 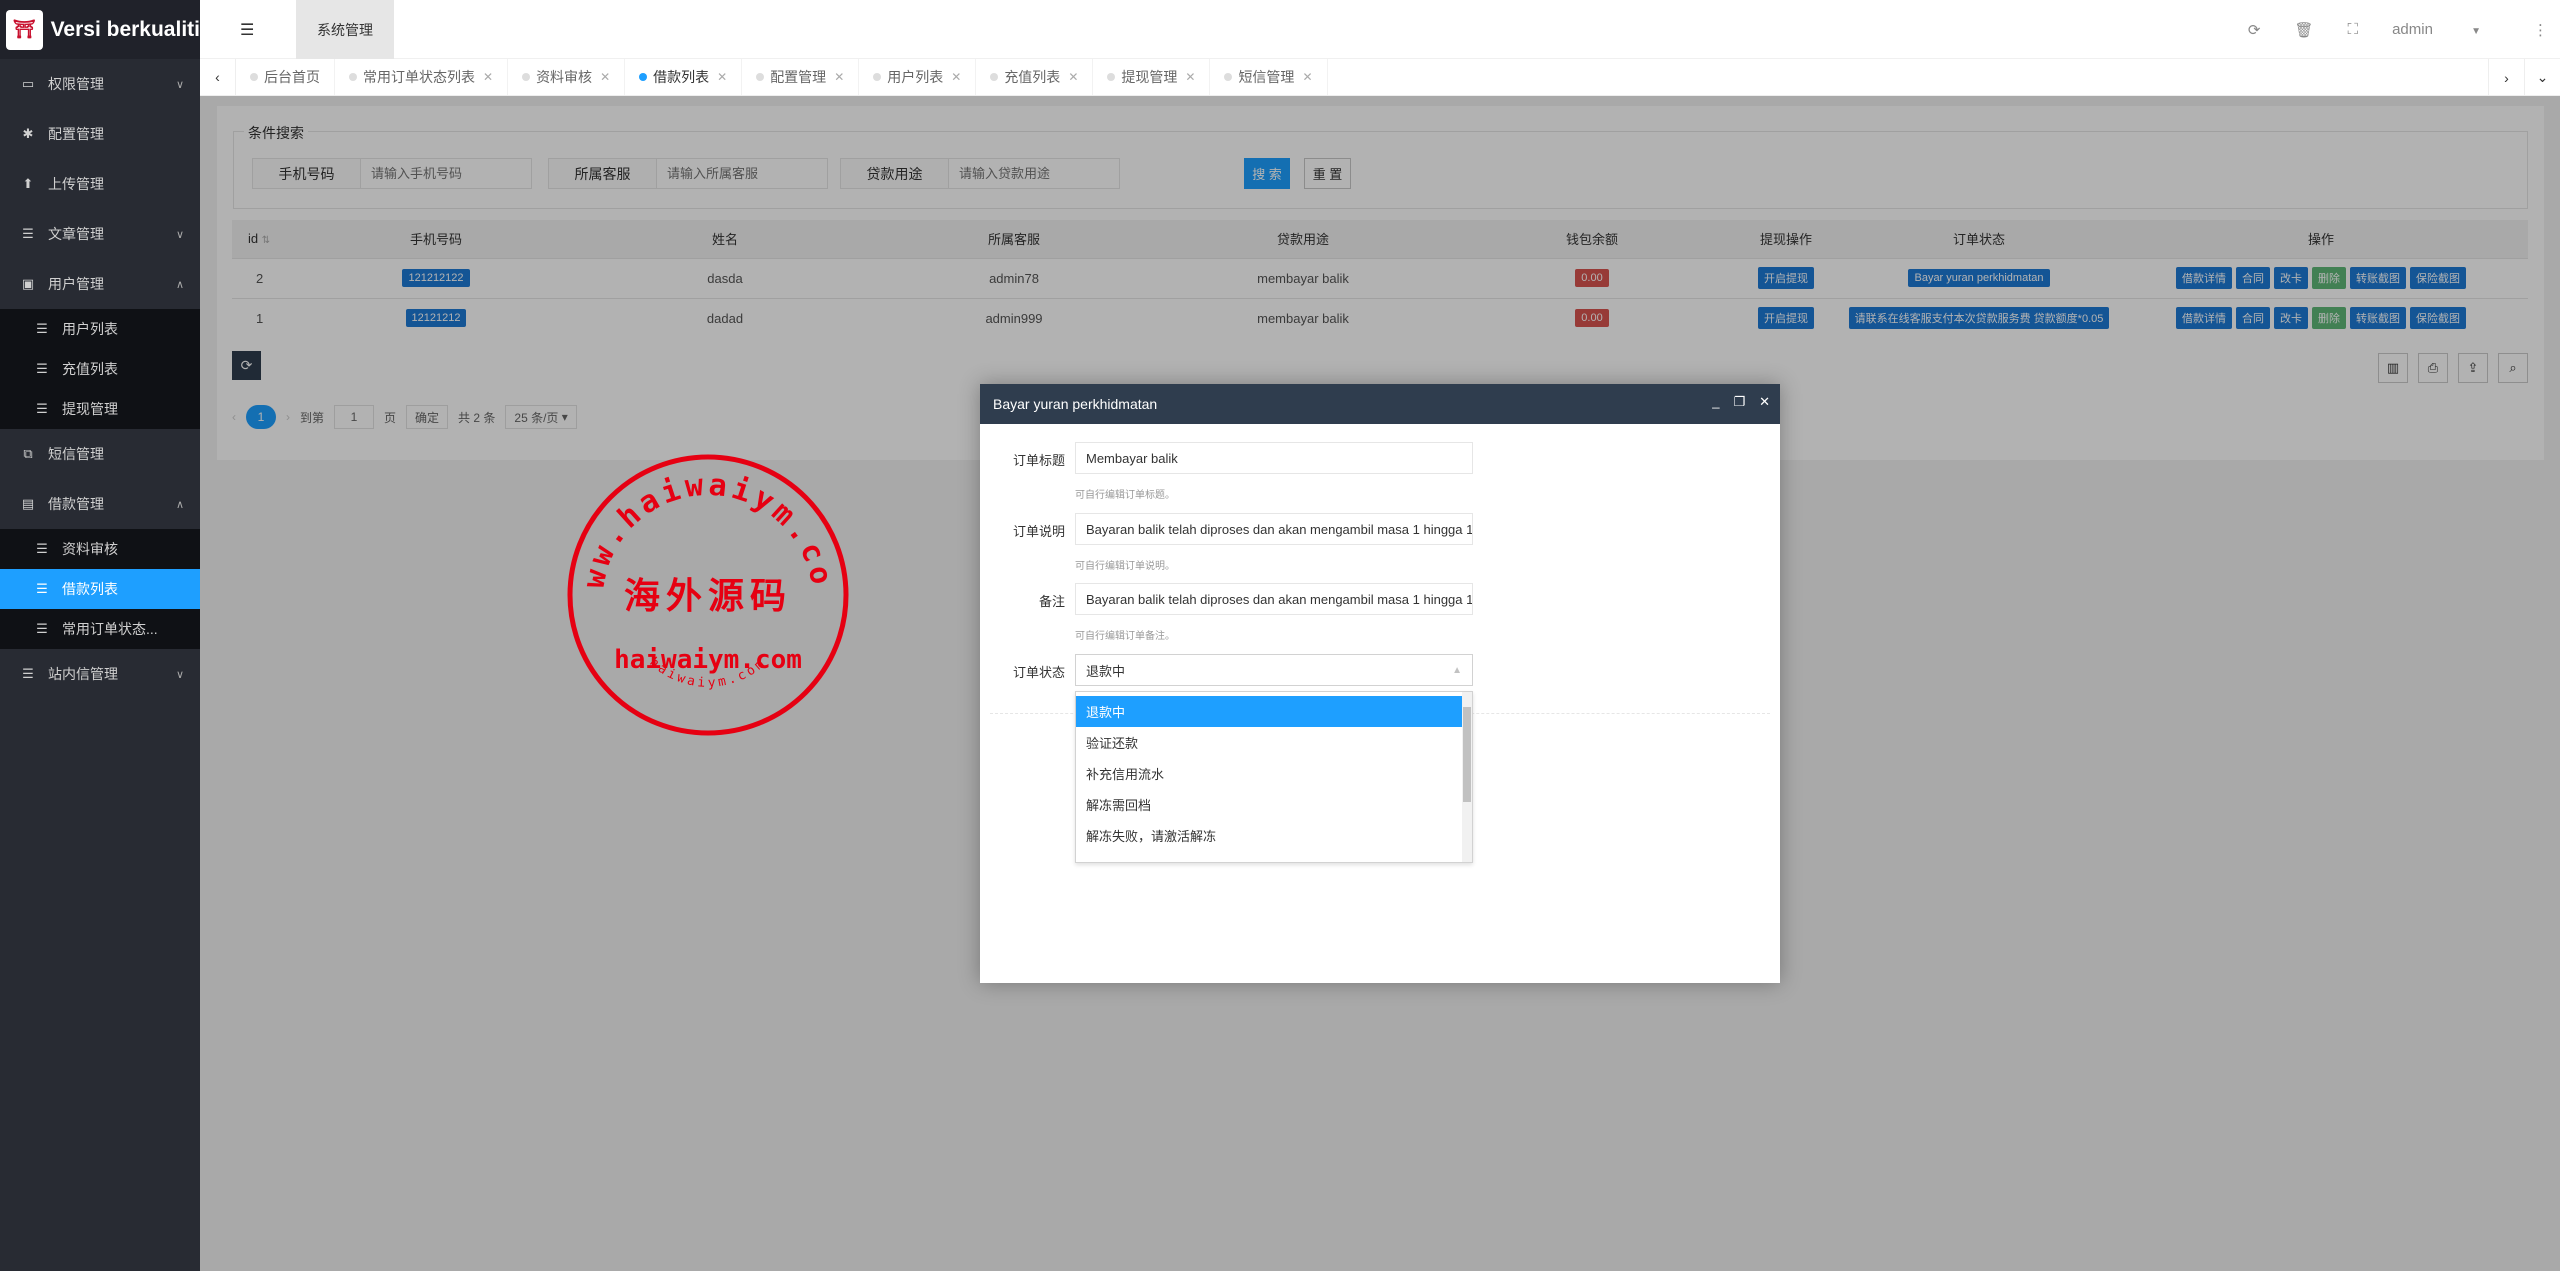 I want to click on sidebar-item-loans: ▤ 借款管理 ∧, so click(x=100, y=504).